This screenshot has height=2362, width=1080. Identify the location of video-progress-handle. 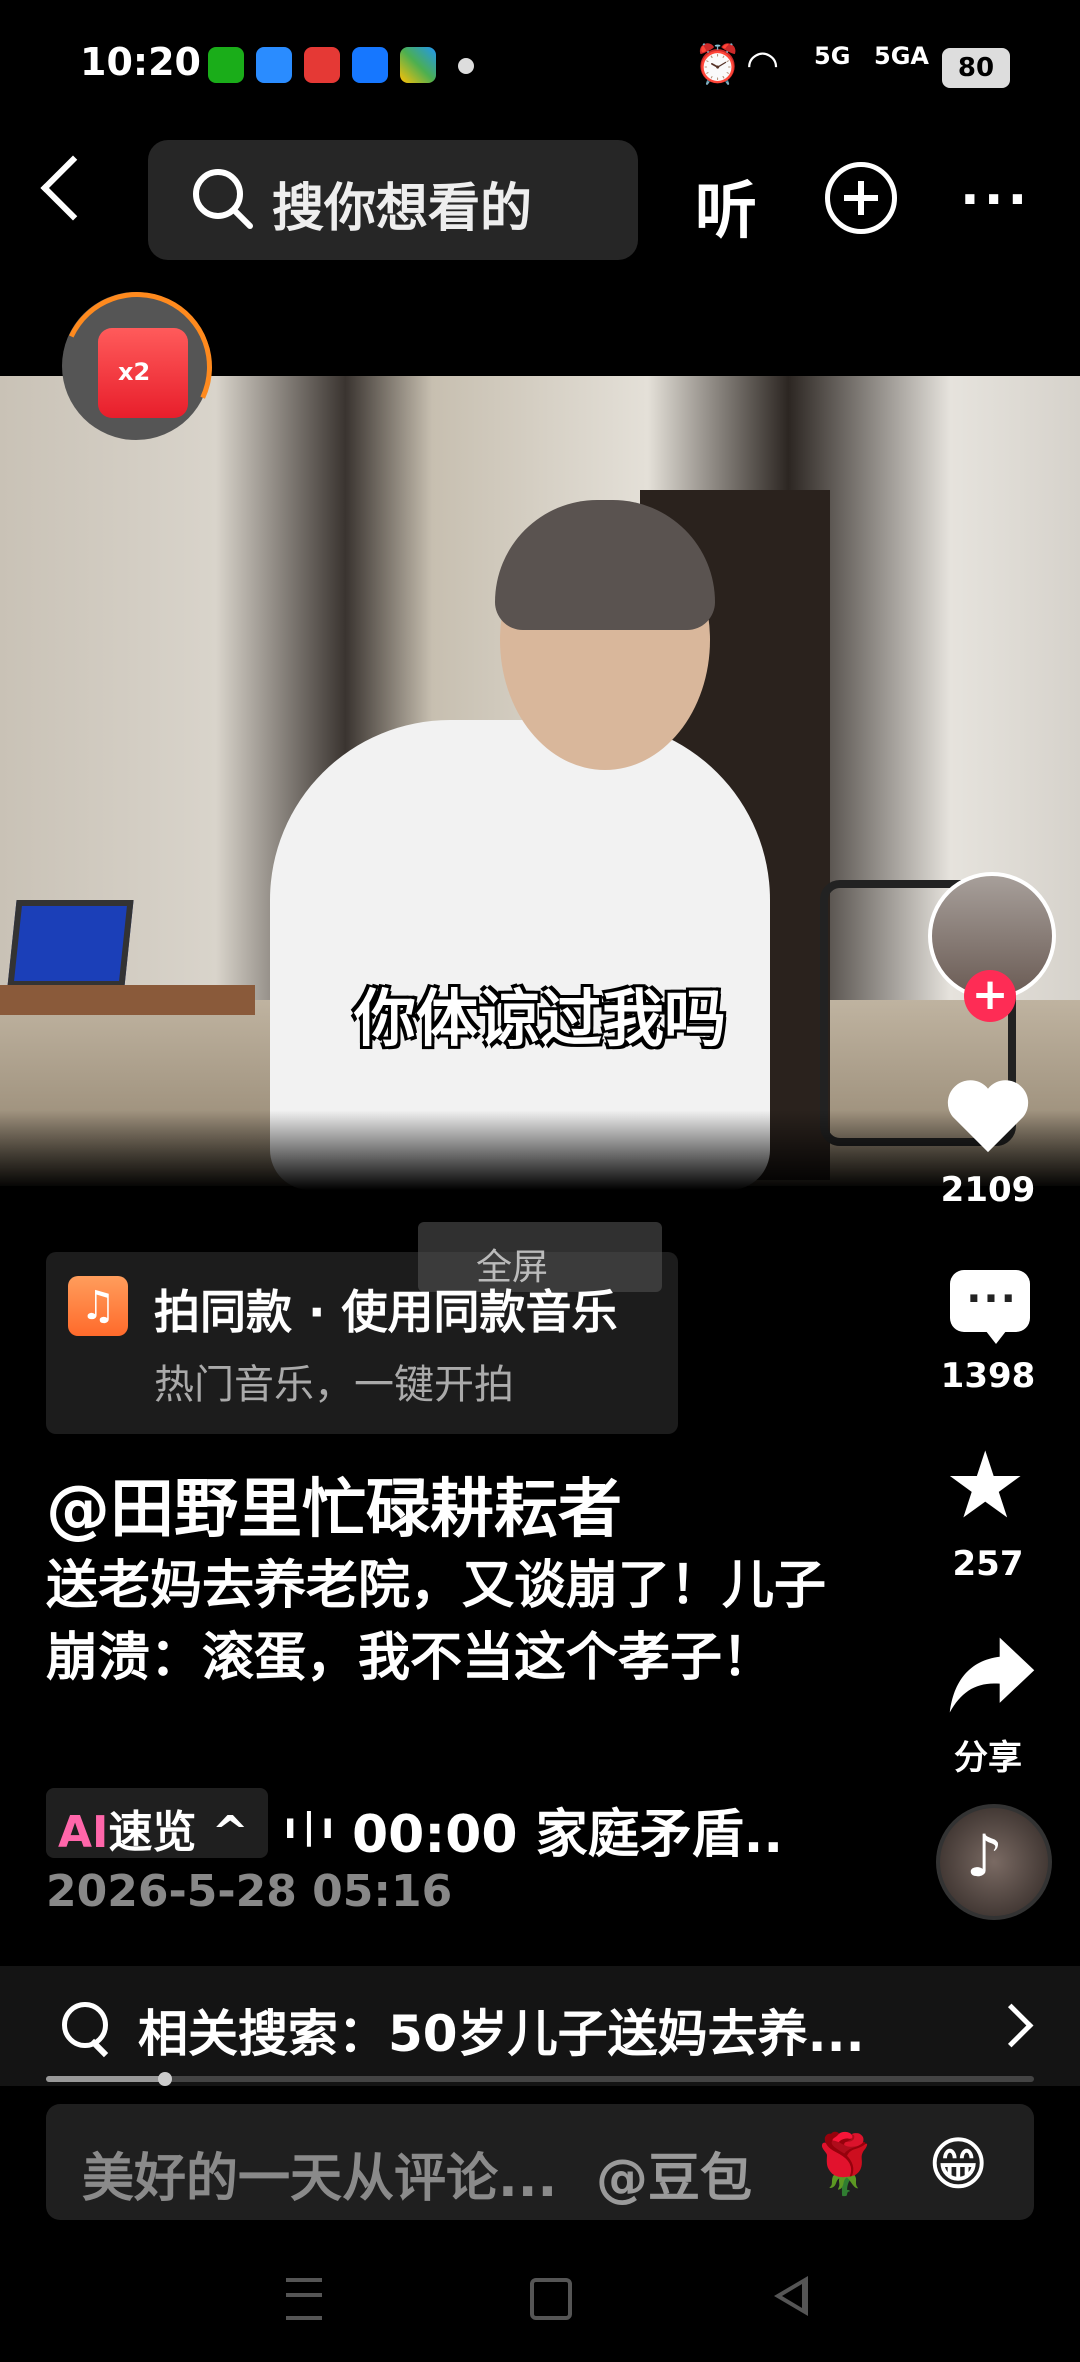
(164, 2079).